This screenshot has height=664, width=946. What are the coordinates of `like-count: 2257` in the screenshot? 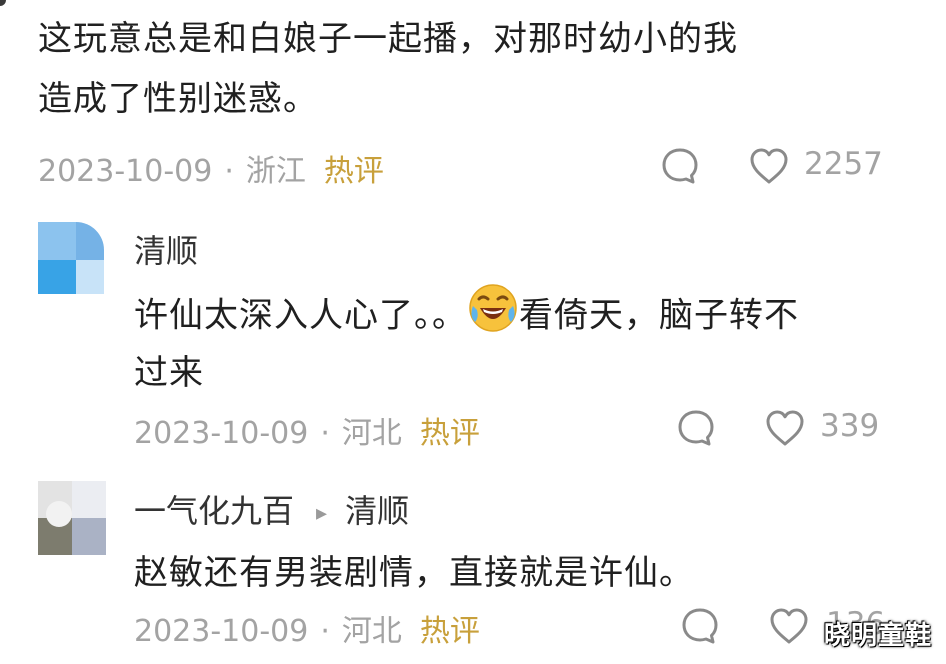 It's located at (843, 164).